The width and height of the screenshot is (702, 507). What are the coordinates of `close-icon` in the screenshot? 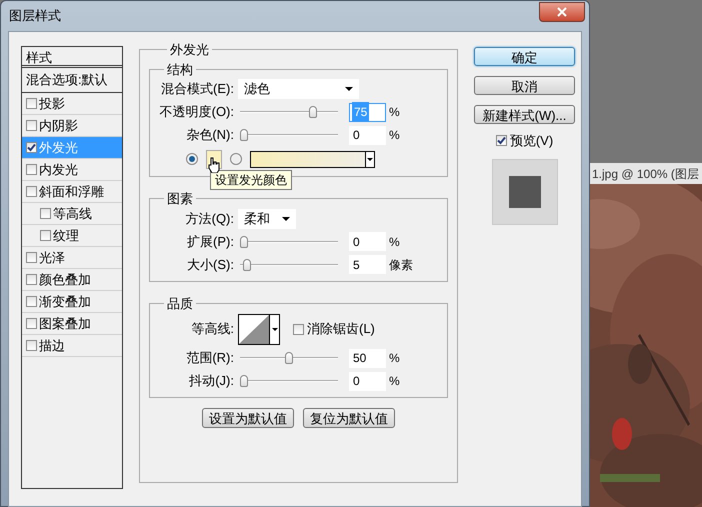 It's located at (562, 12).